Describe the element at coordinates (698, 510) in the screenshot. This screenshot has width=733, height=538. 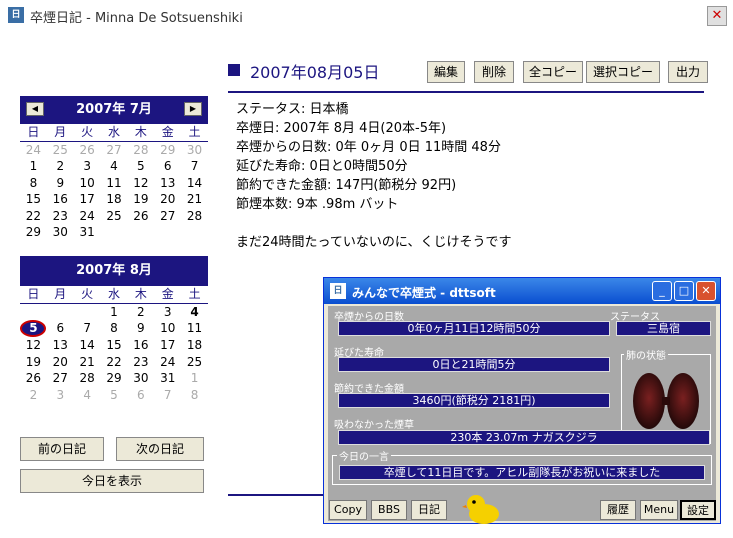
I see `settings-button: 設定` at that location.